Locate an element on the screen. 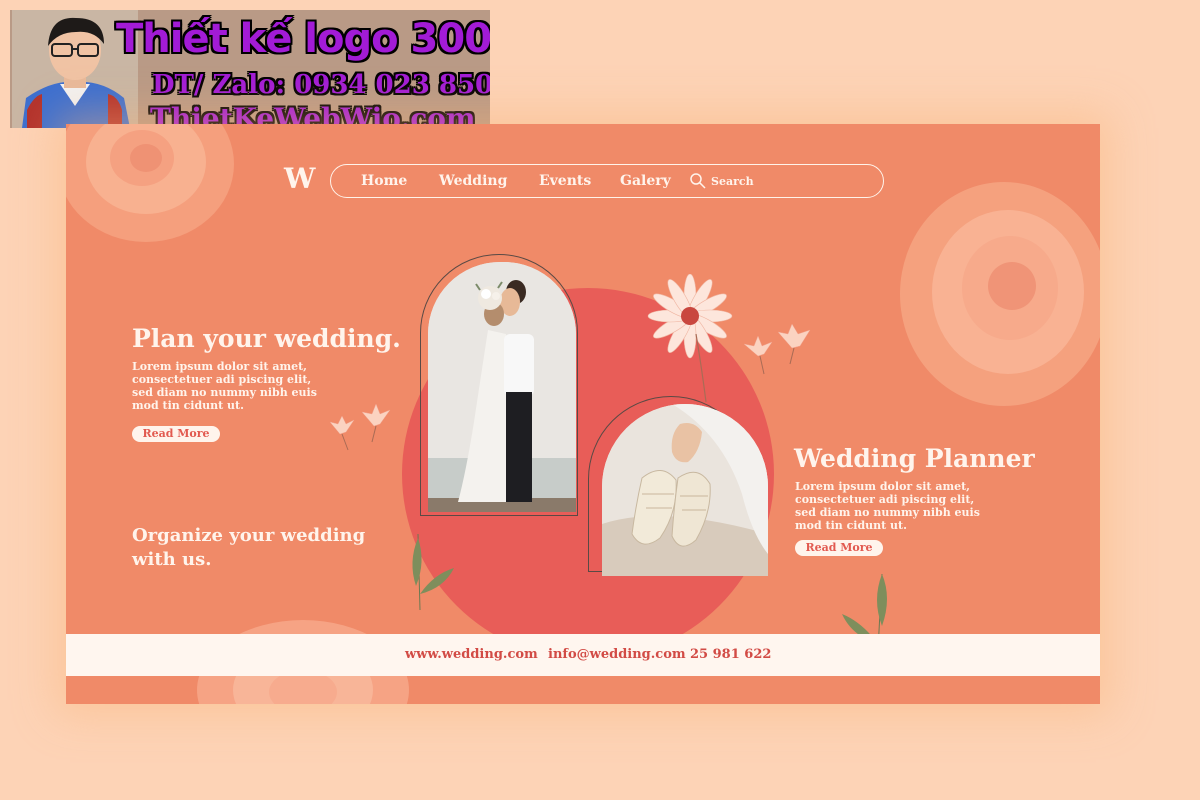 This screenshot has height=800, width=1200. search-icon is located at coordinates (698, 181).